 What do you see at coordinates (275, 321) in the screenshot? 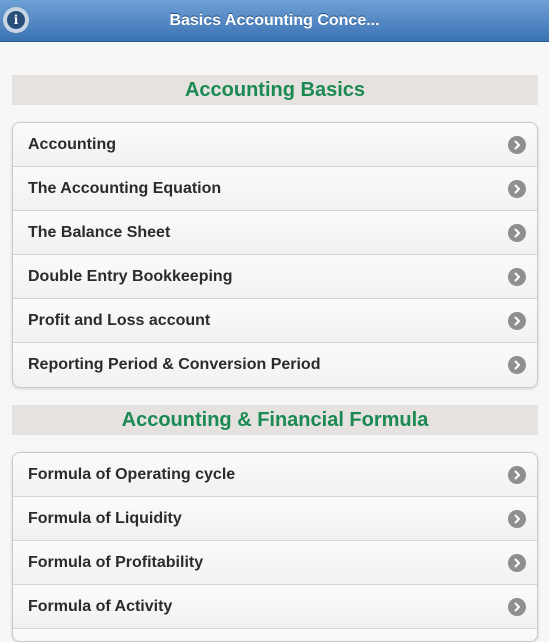
I see `list-item-profit-loss: Profit and Loss account` at bounding box center [275, 321].